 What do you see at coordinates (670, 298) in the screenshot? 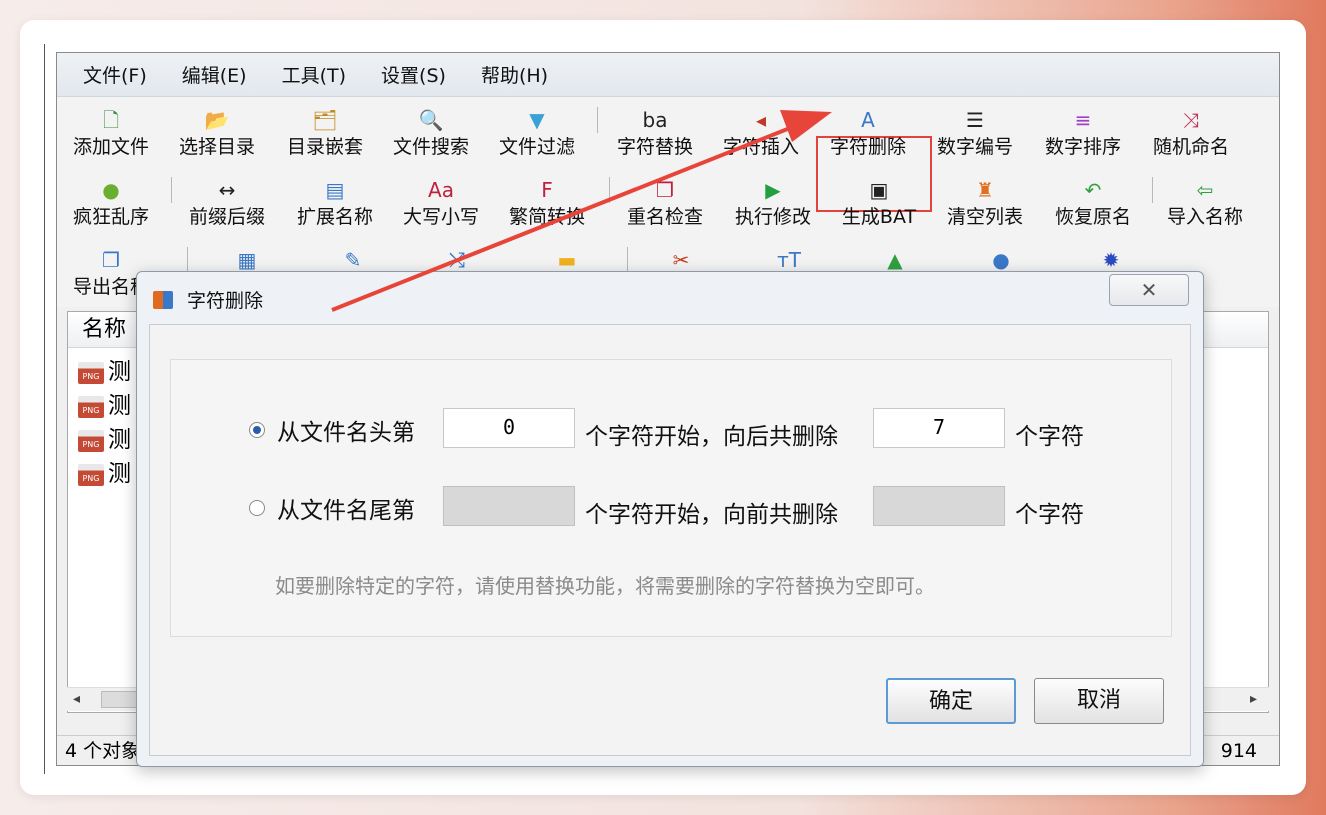
I see `dialog-titlebar: 字符删除 ✕` at bounding box center [670, 298].